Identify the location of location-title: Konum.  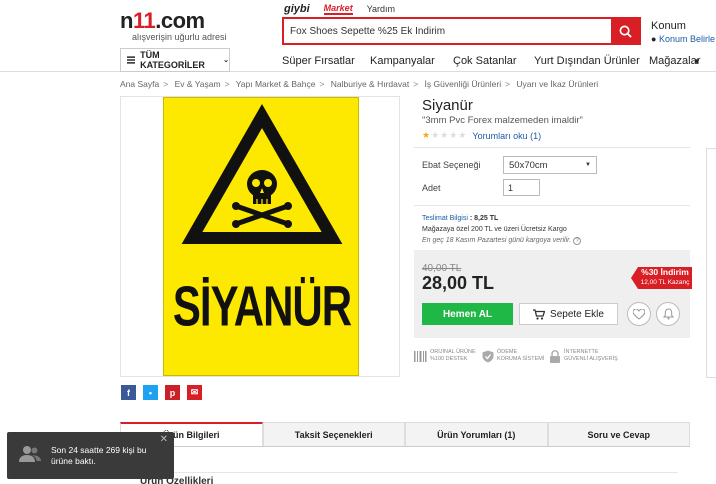
(668, 26).